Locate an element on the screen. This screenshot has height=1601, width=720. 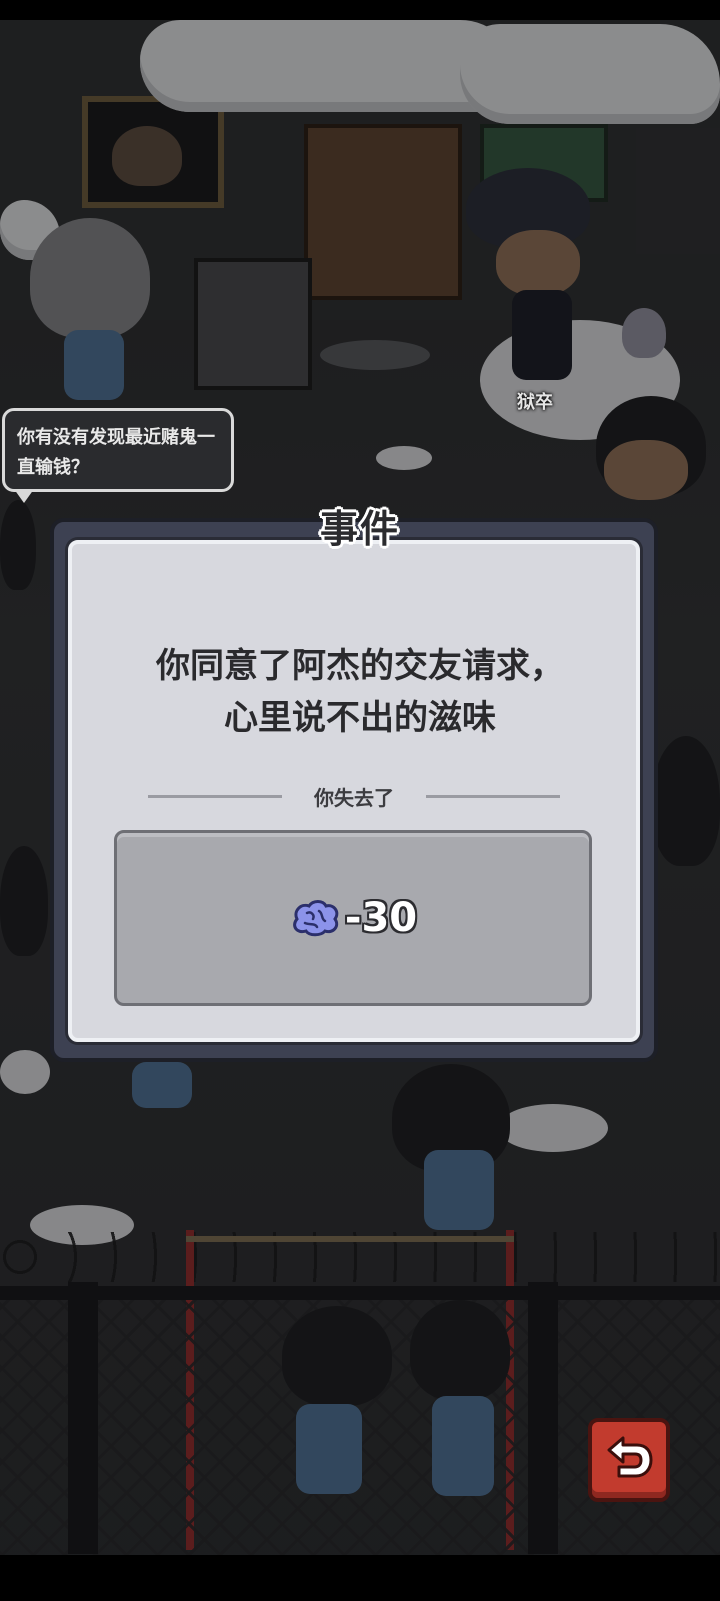
divider-right is located at coordinates (493, 796).